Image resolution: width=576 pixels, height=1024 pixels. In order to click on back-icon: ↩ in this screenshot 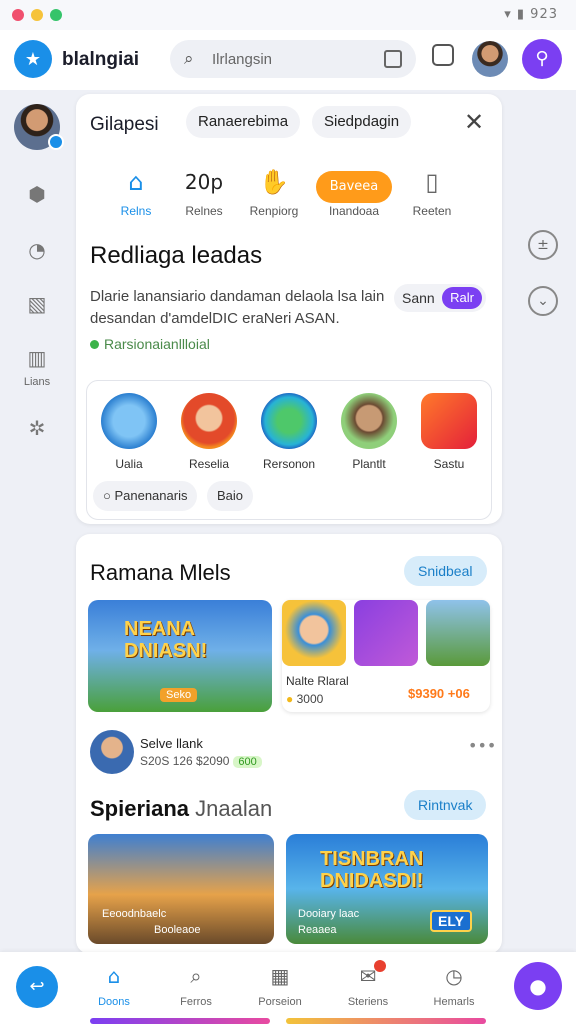, I will do `click(37, 987)`.